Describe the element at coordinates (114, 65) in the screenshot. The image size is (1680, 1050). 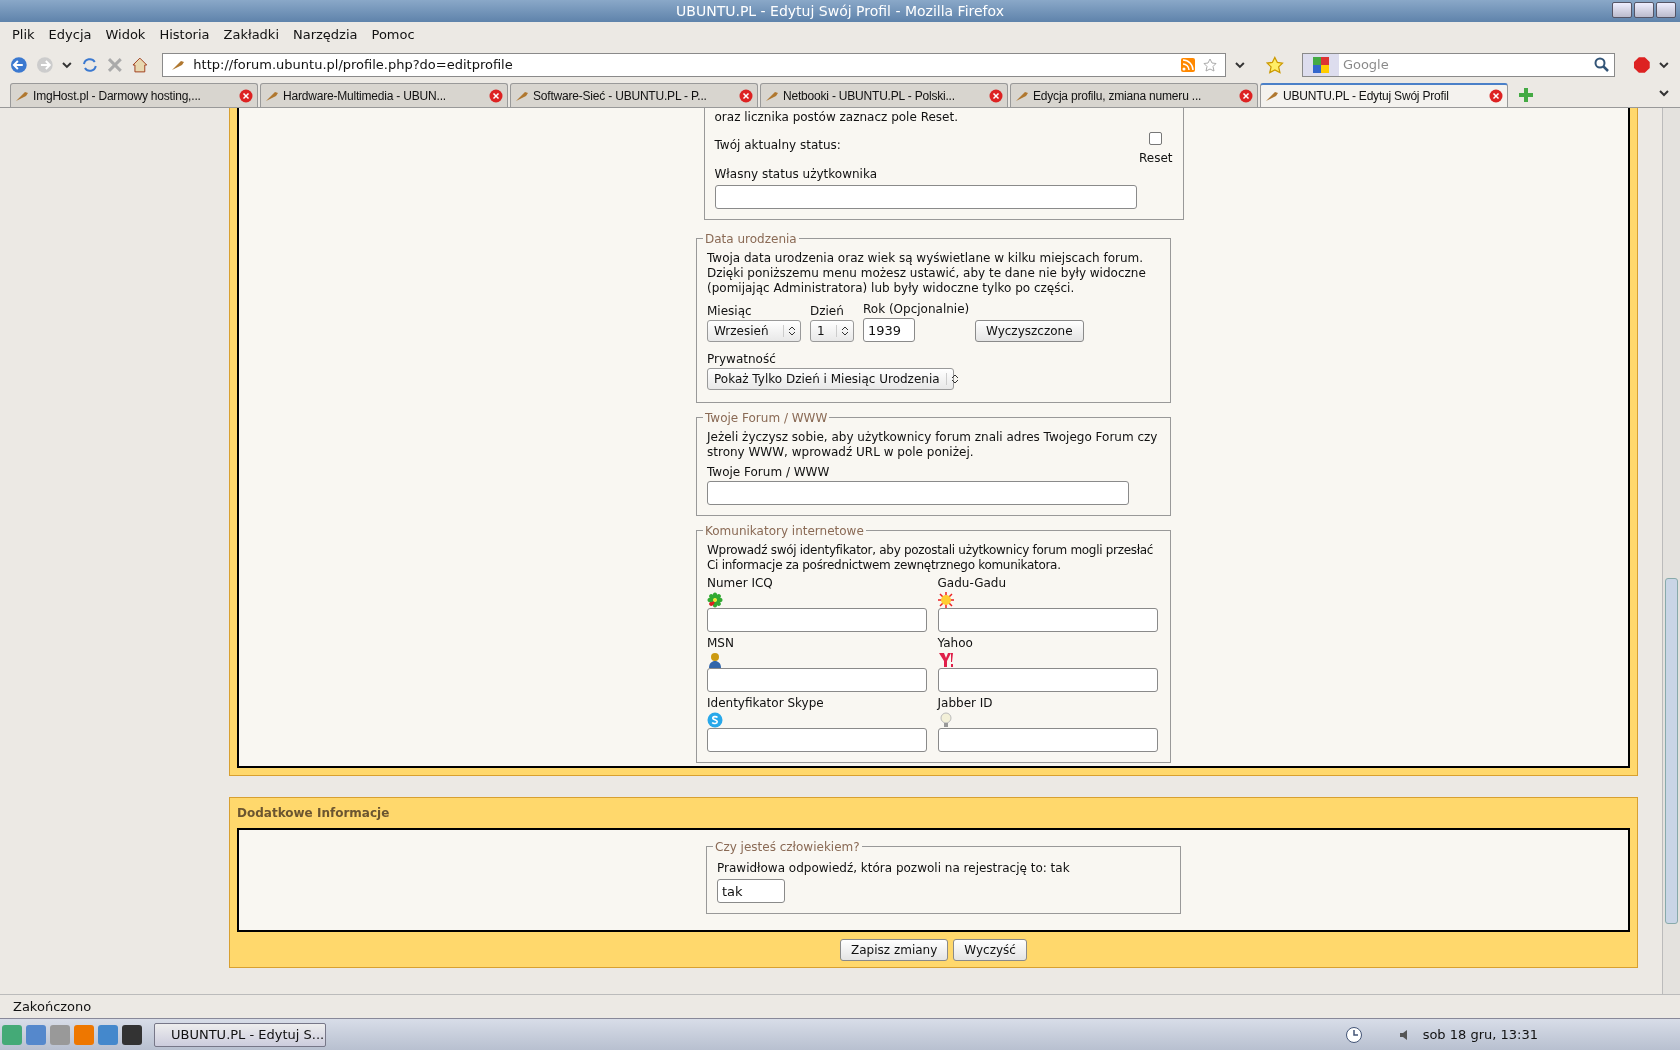
I see `stop-icon` at that location.